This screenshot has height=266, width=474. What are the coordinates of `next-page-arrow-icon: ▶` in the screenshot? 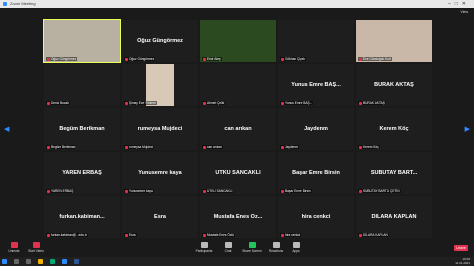 It's located at (467, 129).